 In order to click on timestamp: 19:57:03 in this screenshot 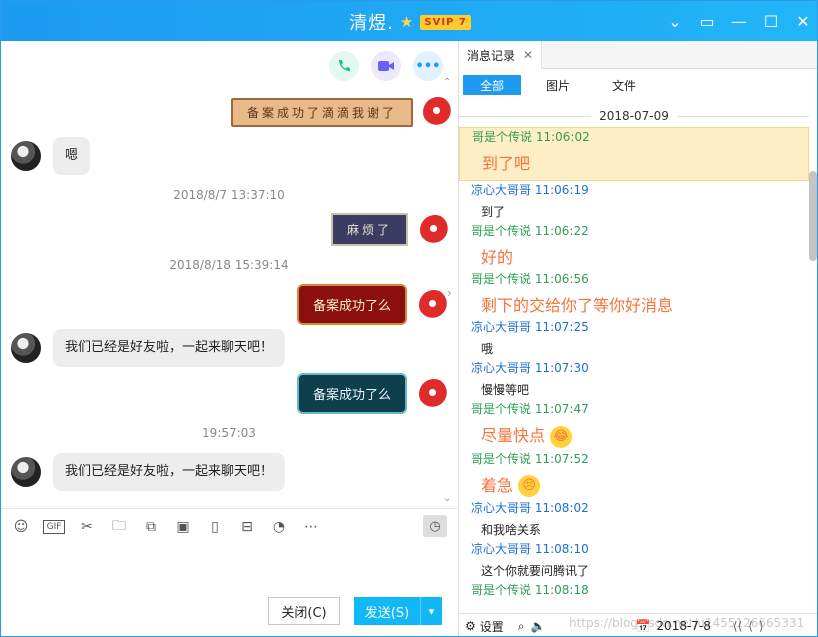, I will do `click(229, 433)`.